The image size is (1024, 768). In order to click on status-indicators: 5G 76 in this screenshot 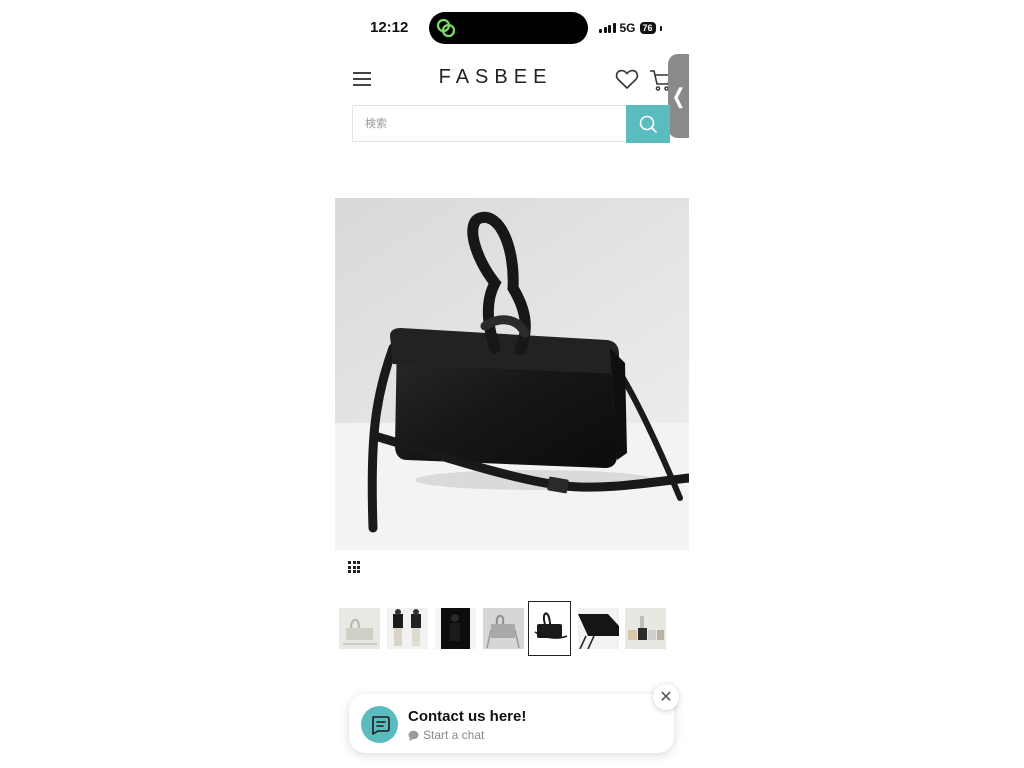, I will do `click(630, 28)`.